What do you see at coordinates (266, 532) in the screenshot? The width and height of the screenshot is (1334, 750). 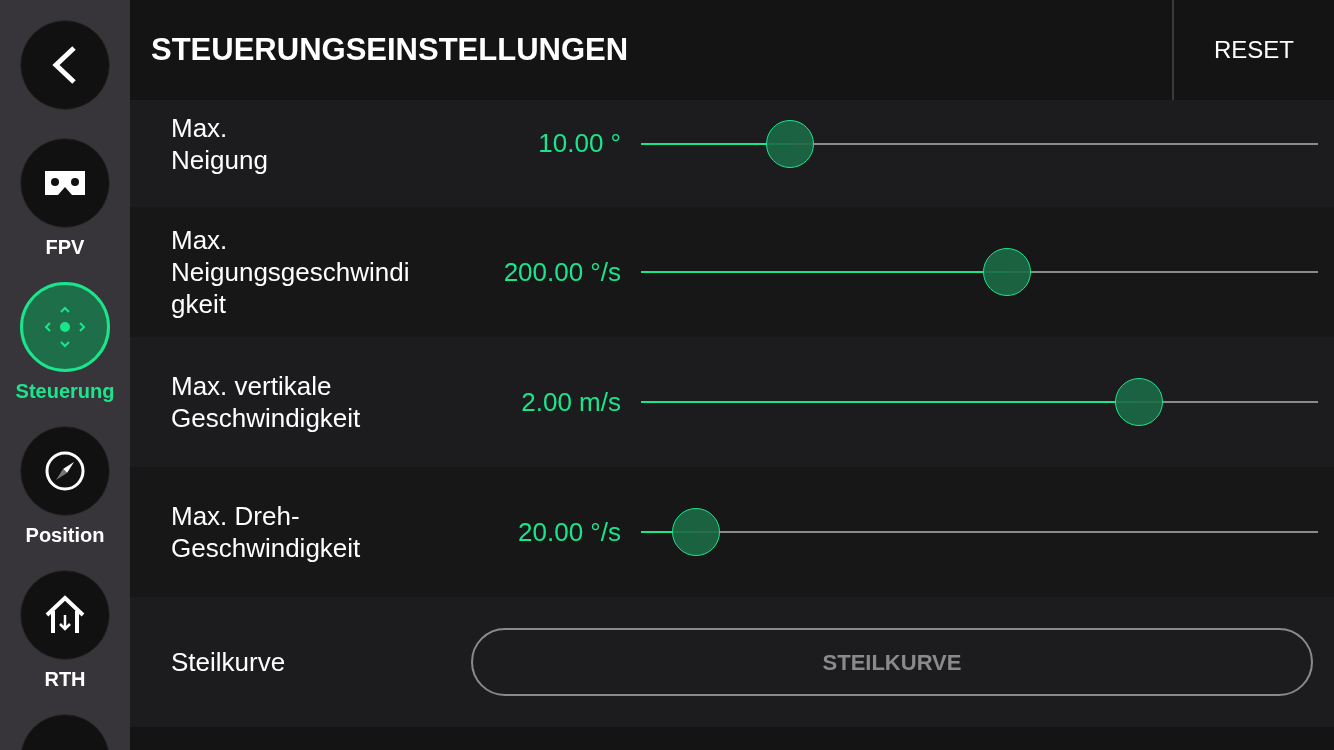 I see `setting-label: Max. Dreh- Geschwindigkeit` at bounding box center [266, 532].